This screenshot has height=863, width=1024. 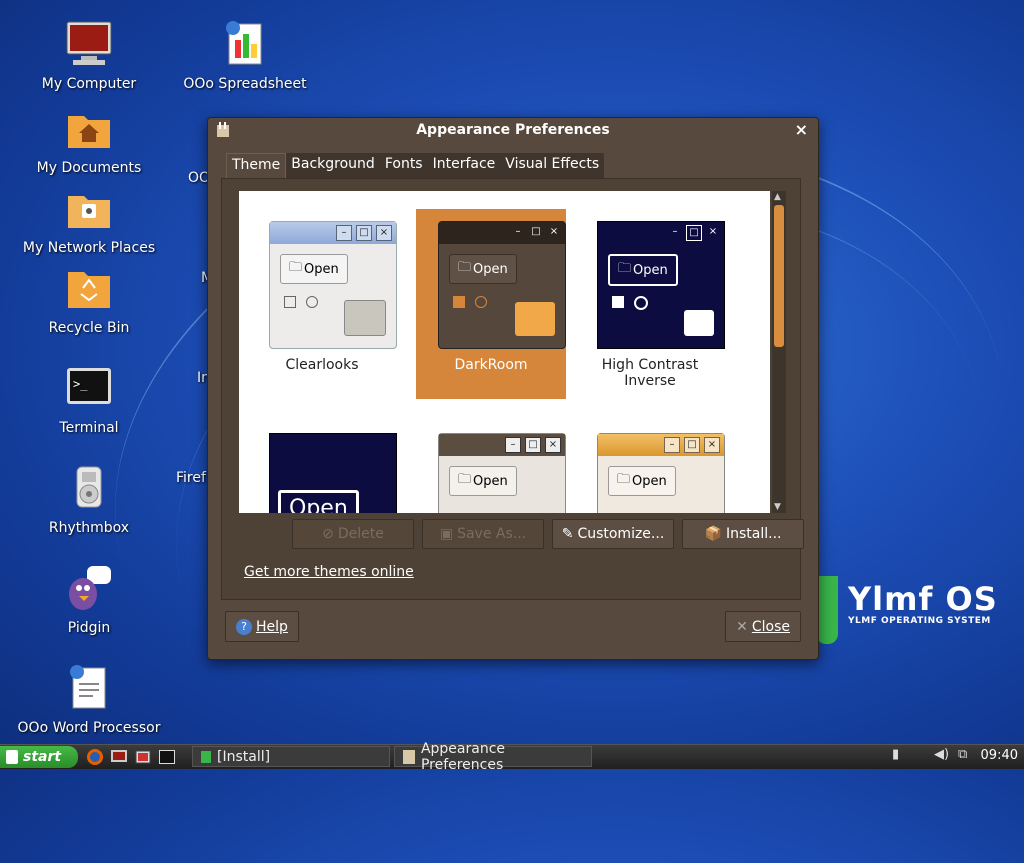 What do you see at coordinates (919, 621) in the screenshot?
I see `brand-subtitle: YLMF OPERATING SYSTEM` at bounding box center [919, 621].